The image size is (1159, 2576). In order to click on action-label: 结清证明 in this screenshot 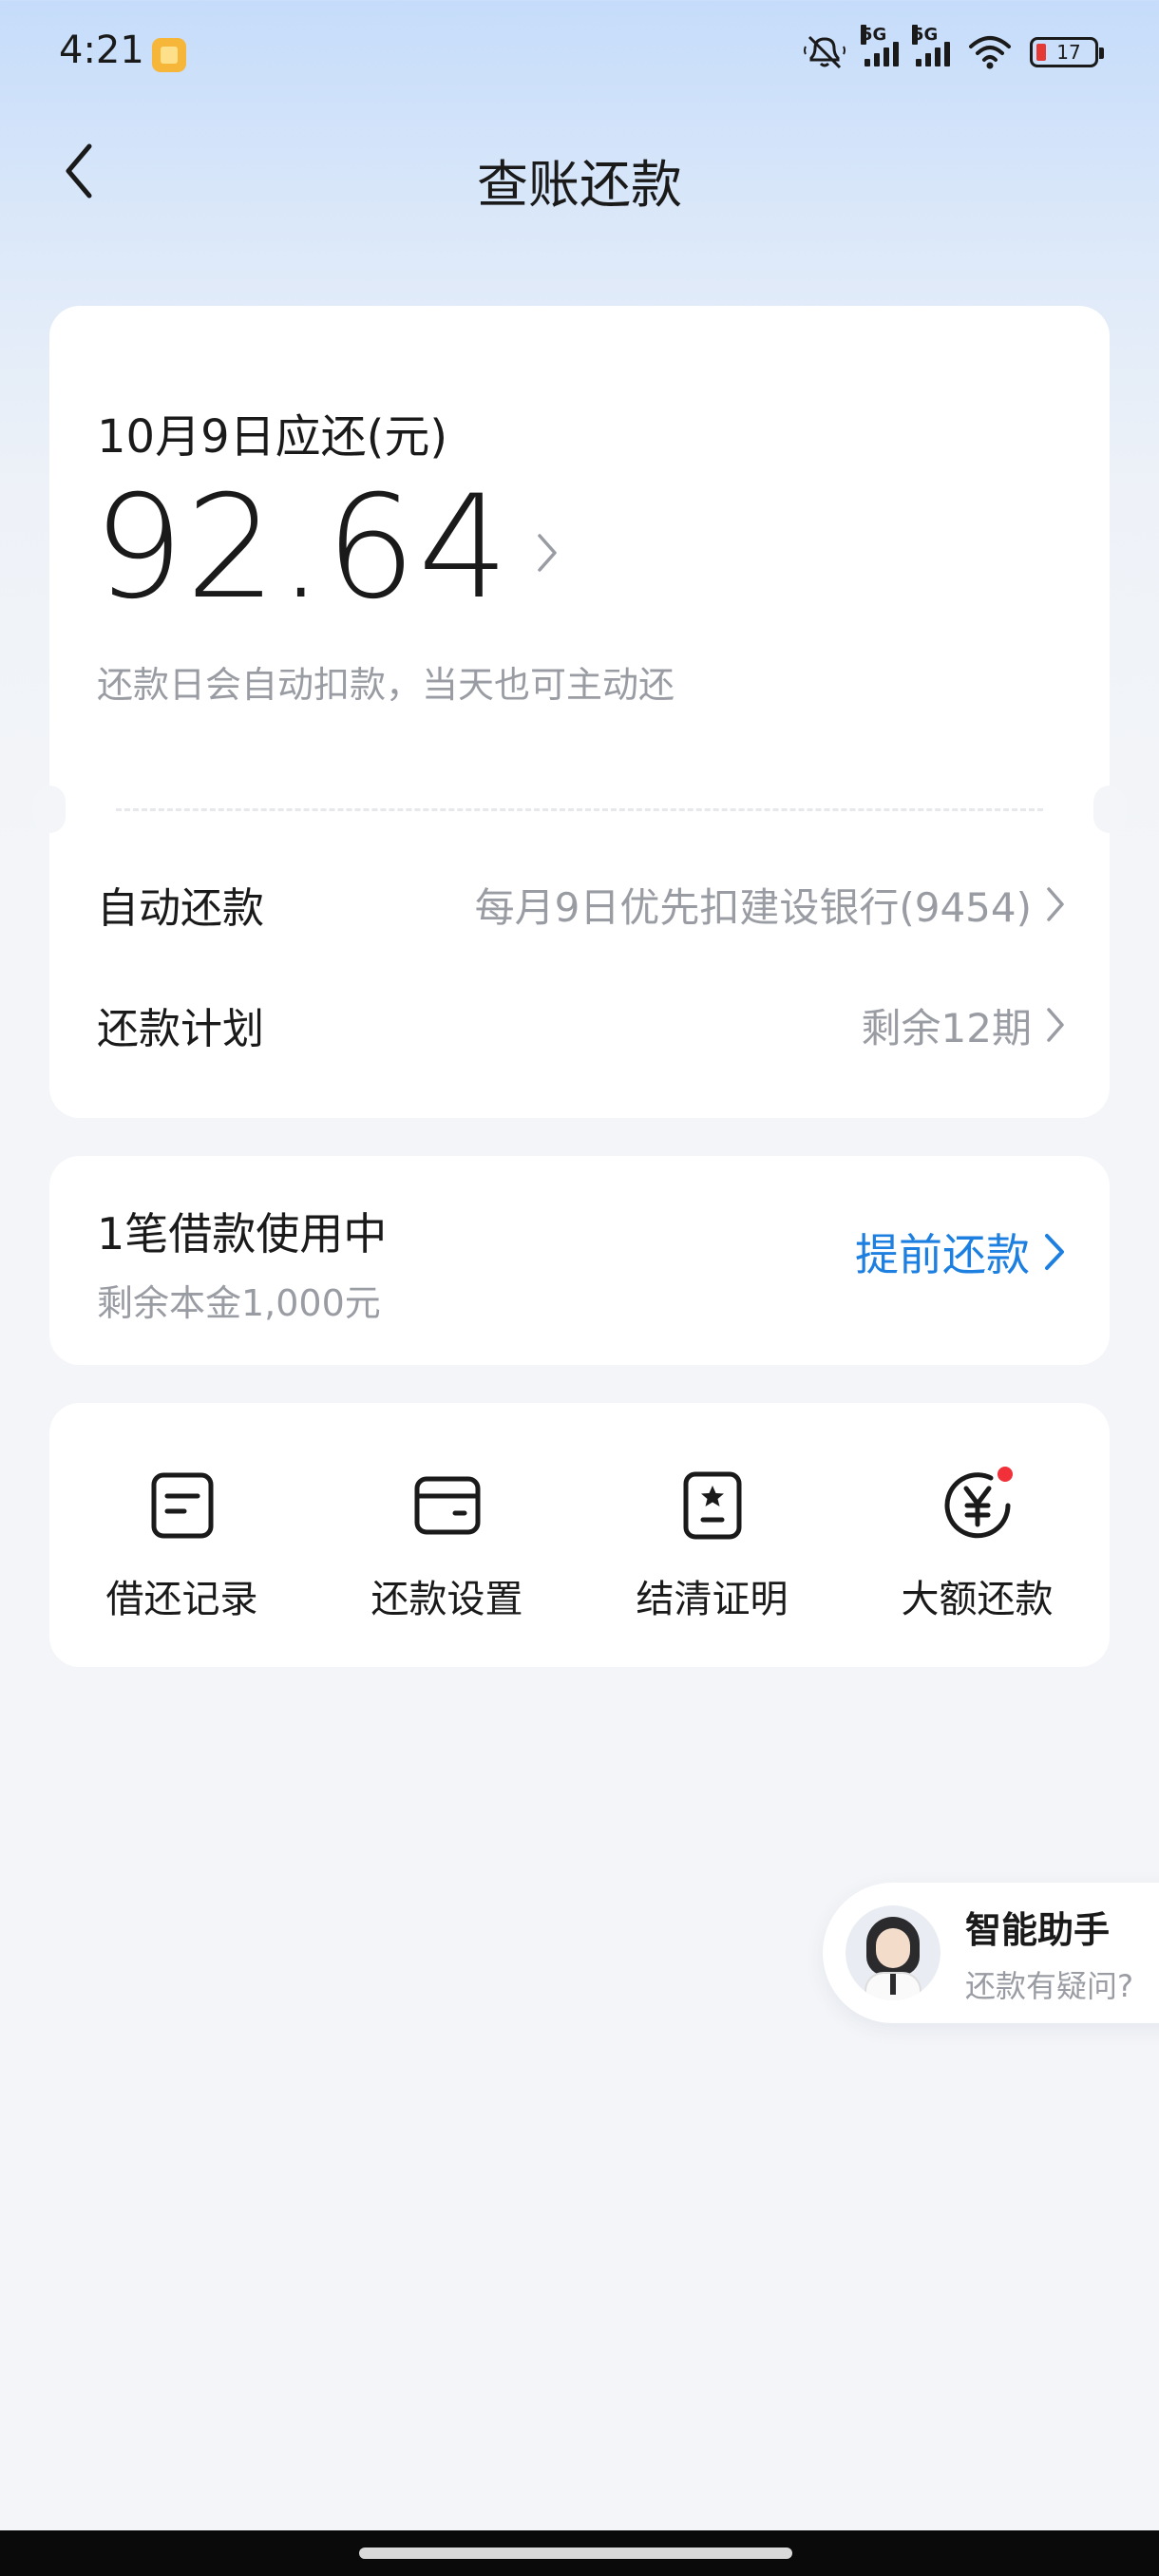, I will do `click(712, 1599)`.